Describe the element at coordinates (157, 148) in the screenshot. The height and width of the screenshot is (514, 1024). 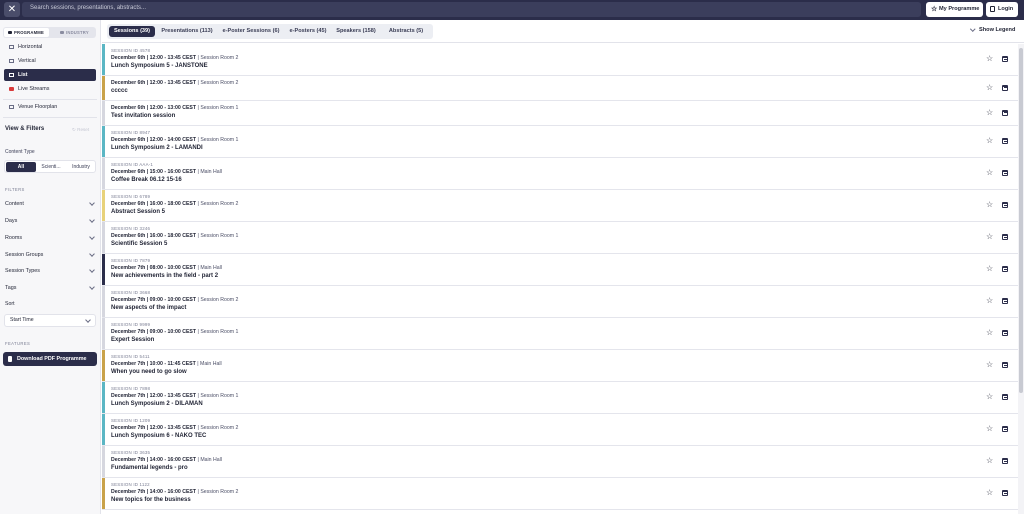
I see `session-title: Lunch Symposium 2 - LAMANDI` at that location.